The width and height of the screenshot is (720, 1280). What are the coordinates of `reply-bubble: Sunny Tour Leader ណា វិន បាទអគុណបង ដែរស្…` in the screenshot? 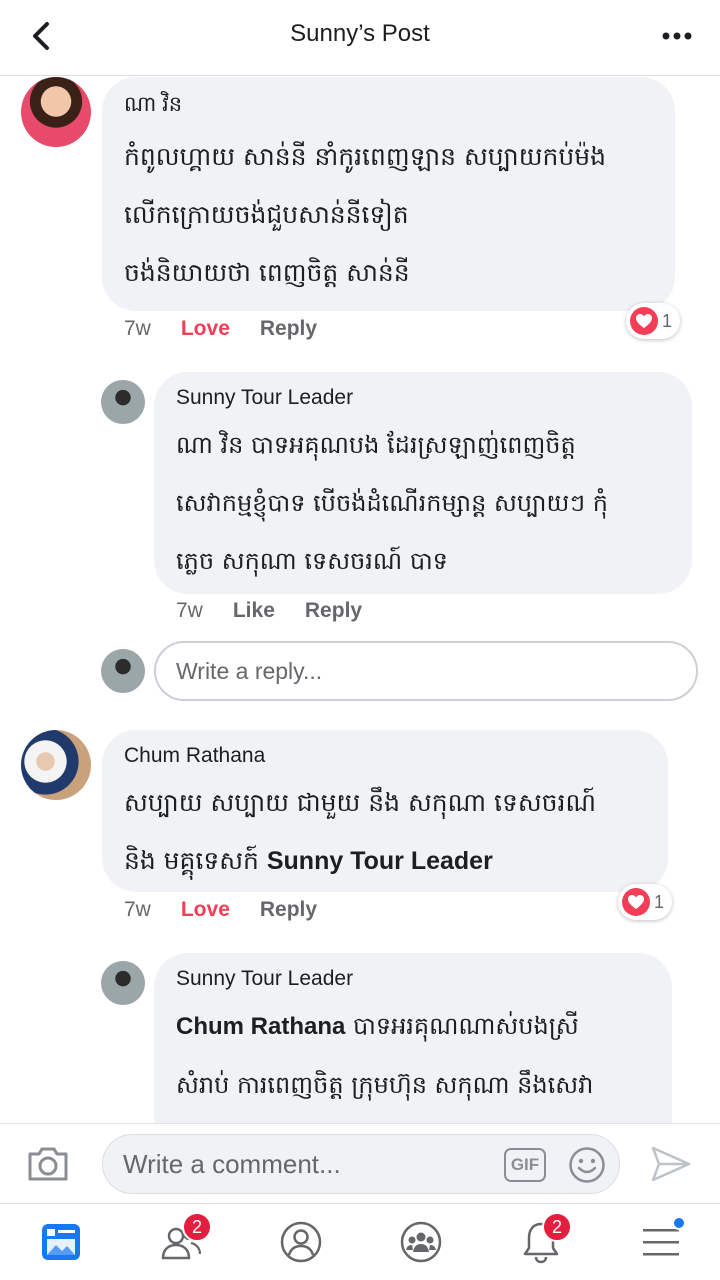 It's located at (423, 483).